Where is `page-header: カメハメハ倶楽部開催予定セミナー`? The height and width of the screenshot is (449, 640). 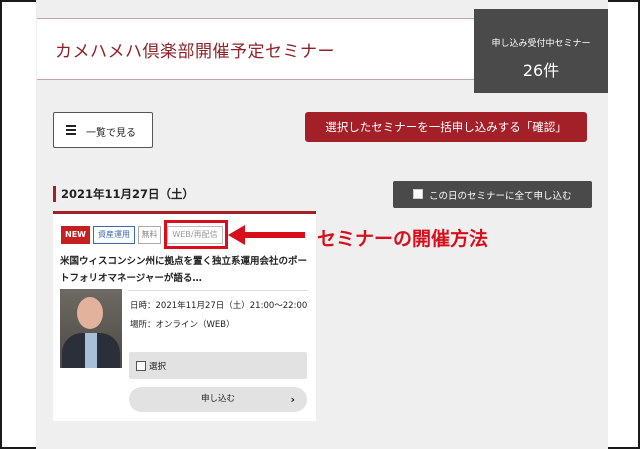 page-header: カメハメハ倶楽部開催予定セミナー is located at coordinates (255, 49).